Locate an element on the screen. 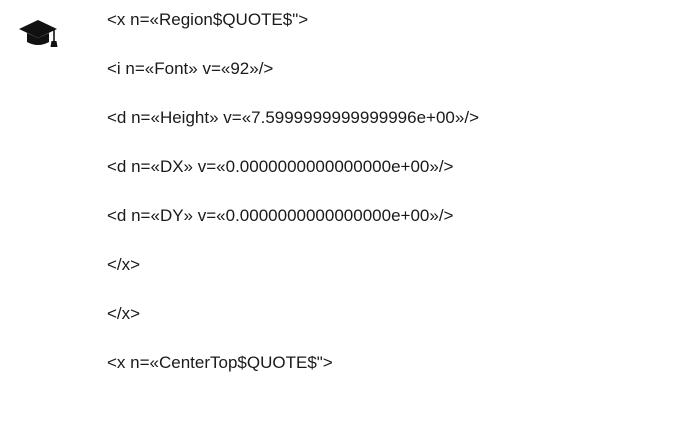 The width and height of the screenshot is (695, 445). code-line: <d n=«DY» v=«0.0000000000000000e+00»/> is located at coordinates (280, 215).